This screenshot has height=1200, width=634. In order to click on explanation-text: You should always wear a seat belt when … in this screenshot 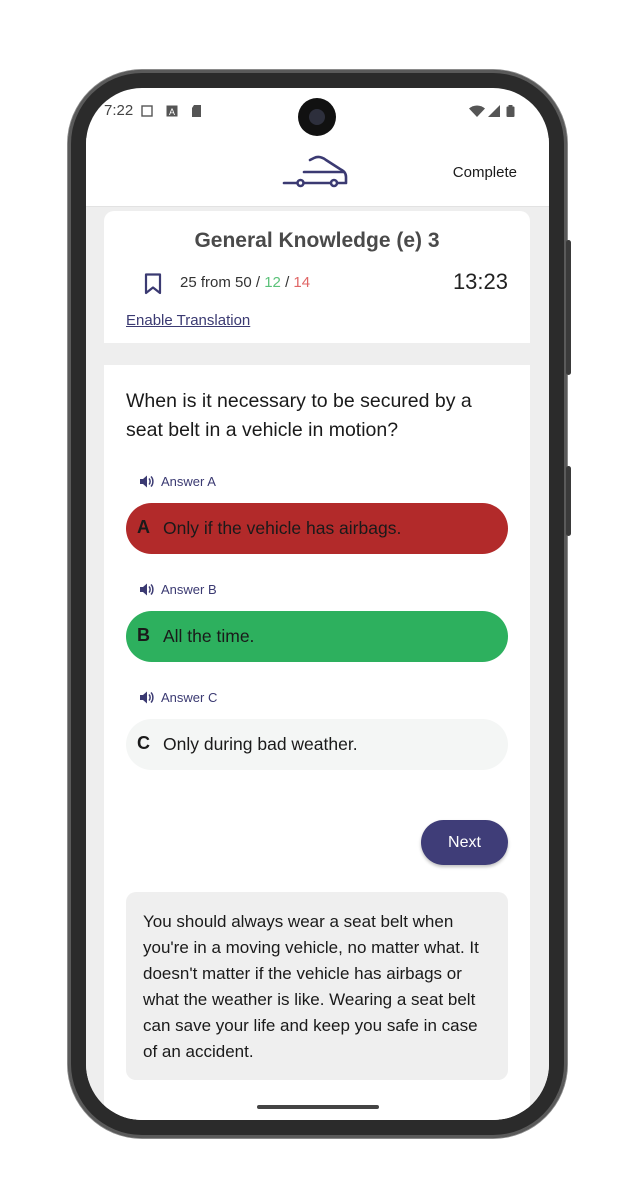, I will do `click(311, 986)`.